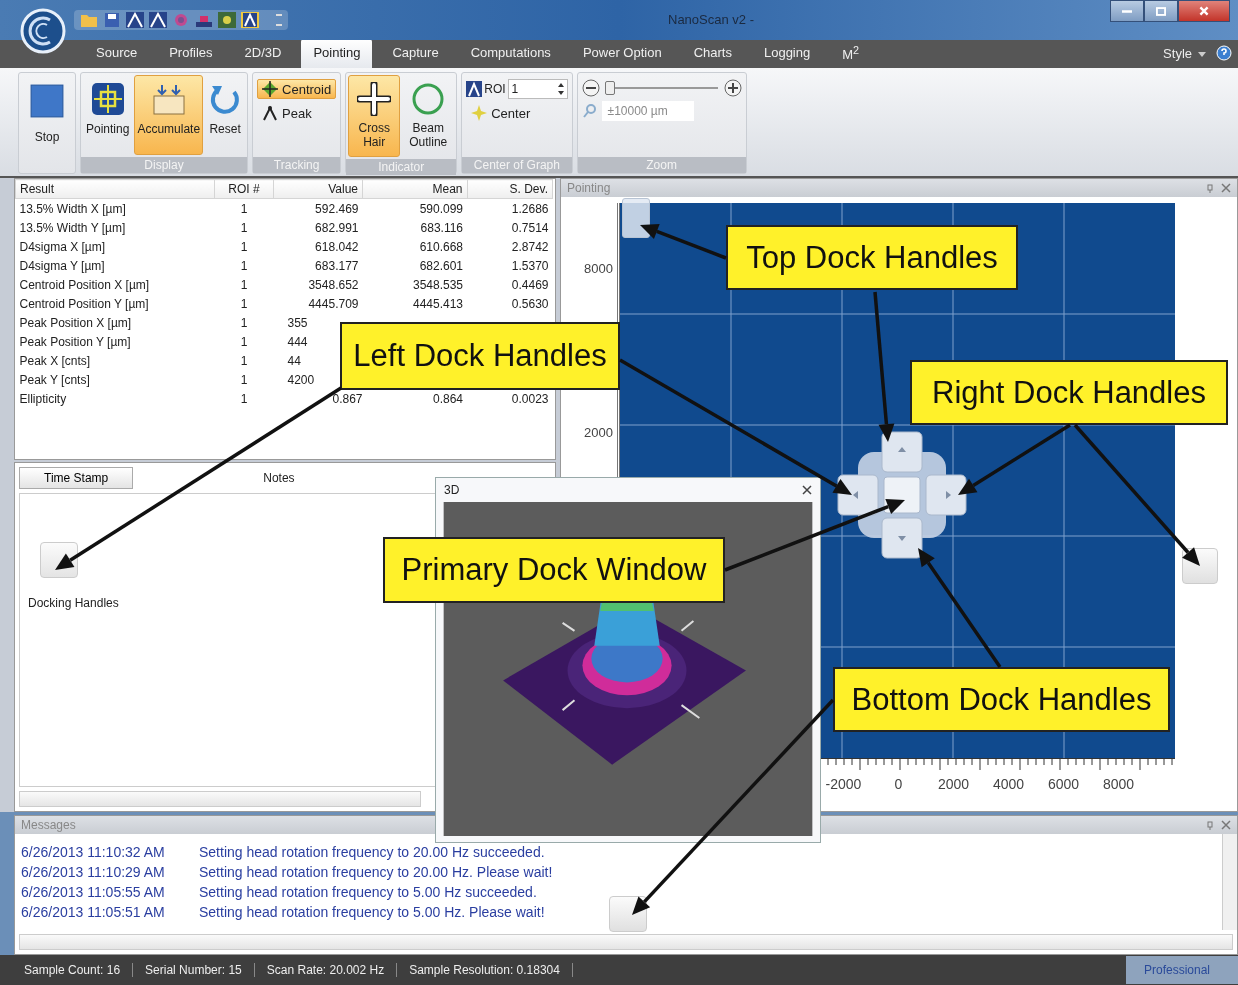 Image resolution: width=1238 pixels, height=985 pixels. Describe the element at coordinates (537, 89) in the screenshot. I see `roi-spinner: 1` at that location.